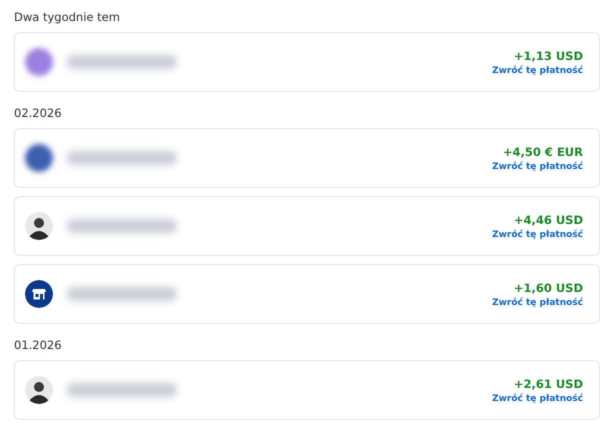  What do you see at coordinates (548, 383) in the screenshot?
I see `amount: +2,61 USD` at bounding box center [548, 383].